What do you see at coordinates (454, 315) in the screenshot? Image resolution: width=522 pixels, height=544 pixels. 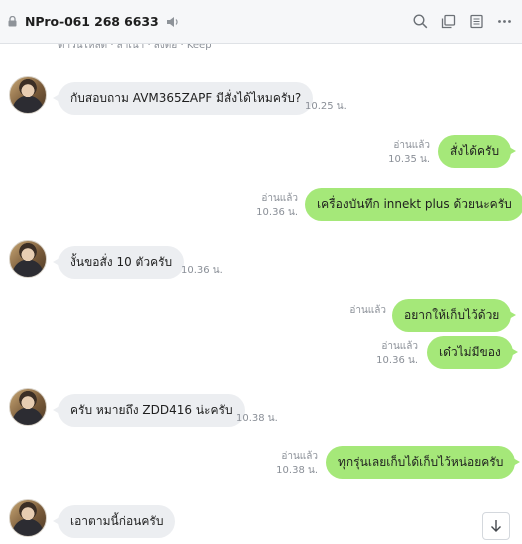 I see `message-bubble-outgoing: อยากให้เก็บไว้ด้วย` at bounding box center [454, 315].